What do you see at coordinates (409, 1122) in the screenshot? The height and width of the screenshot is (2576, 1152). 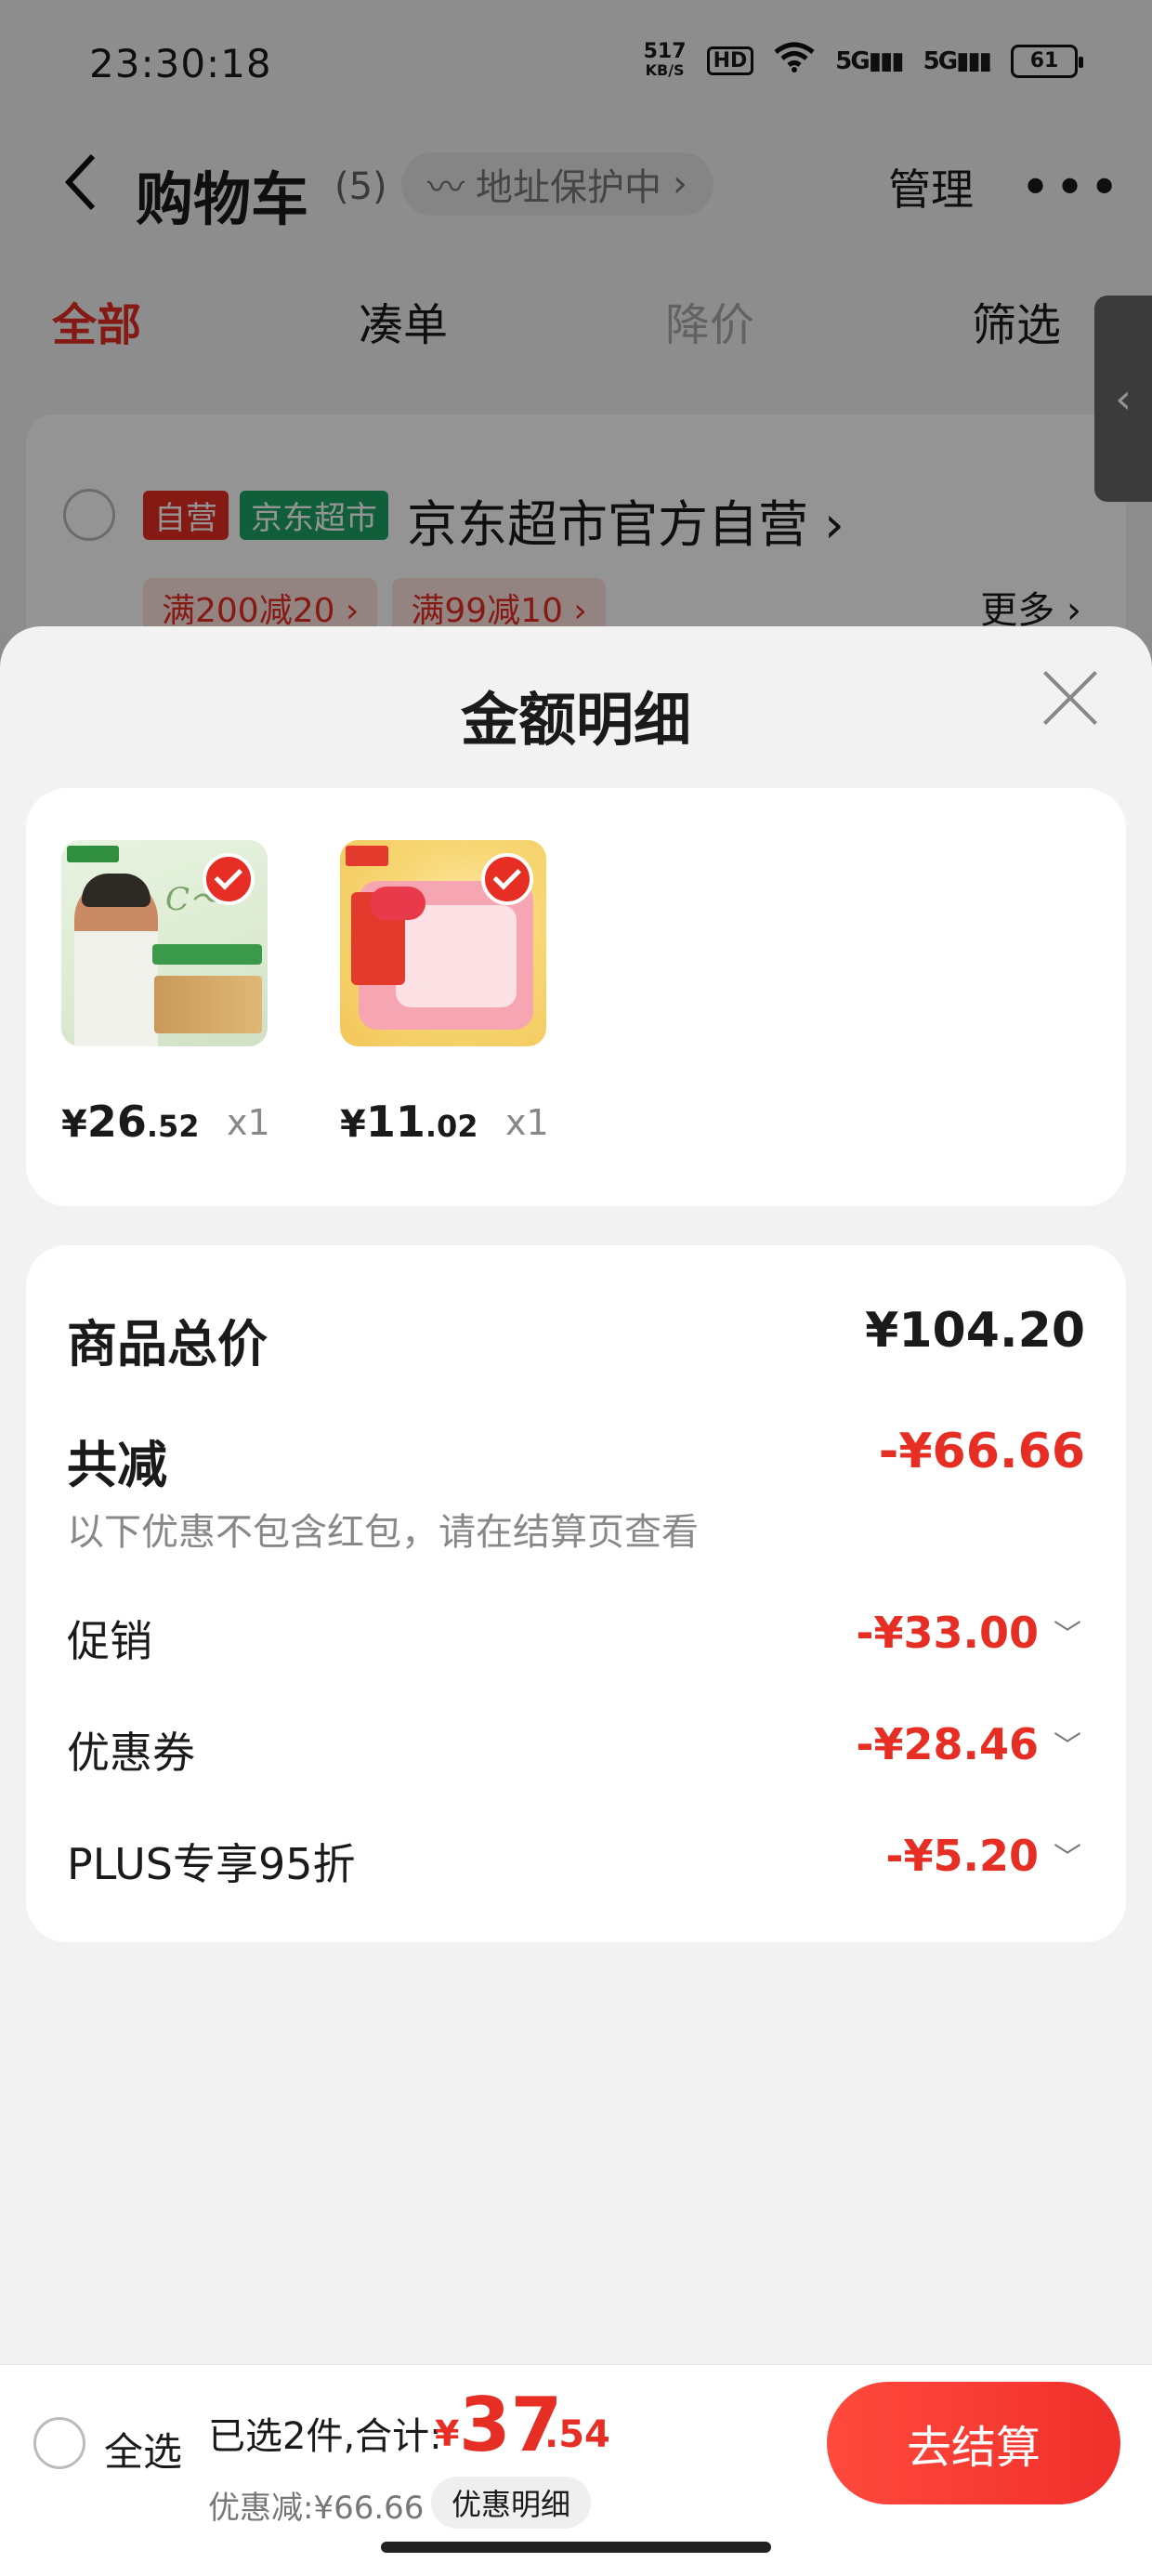 I see `item-price: ¥11.02` at bounding box center [409, 1122].